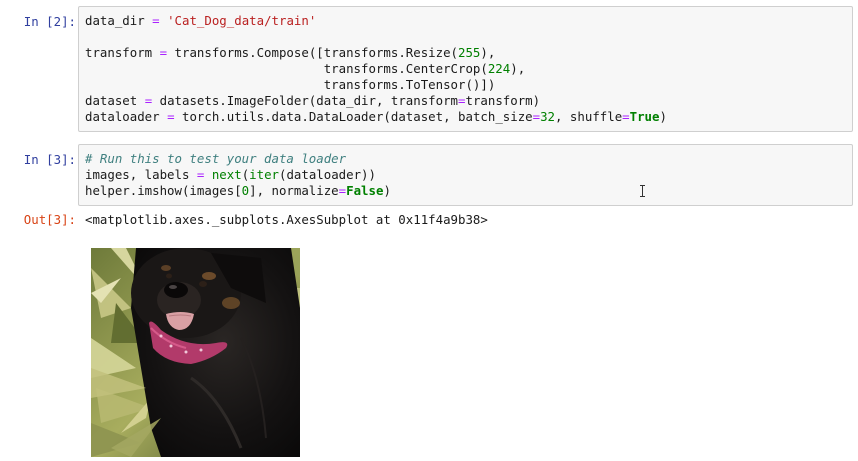 Image resolution: width=858 pixels, height=461 pixels. I want to click on output-image, so click(195, 352).